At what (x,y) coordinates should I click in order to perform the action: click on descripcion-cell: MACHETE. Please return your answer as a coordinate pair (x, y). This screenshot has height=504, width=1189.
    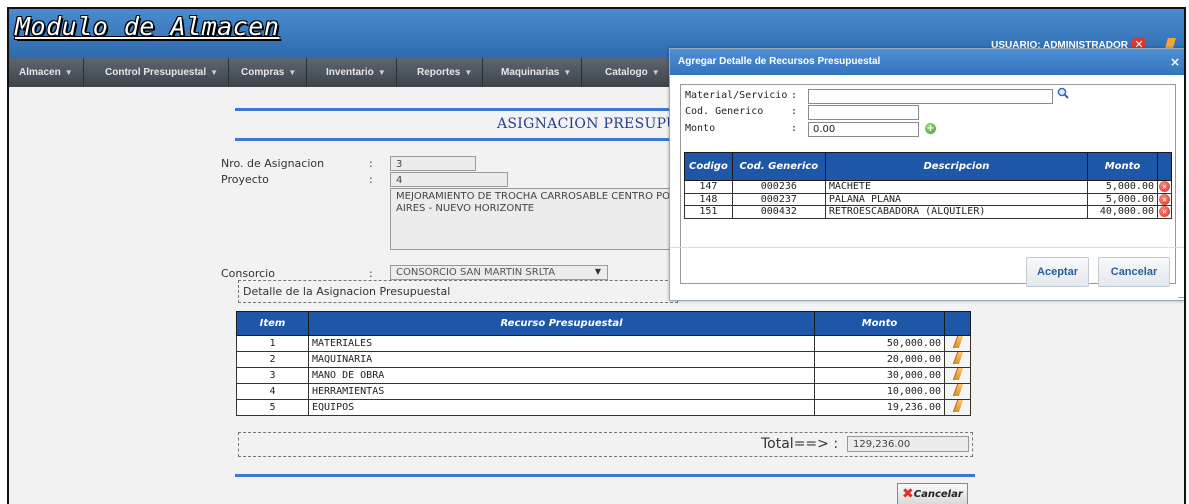
    Looking at the image, I should click on (956, 187).